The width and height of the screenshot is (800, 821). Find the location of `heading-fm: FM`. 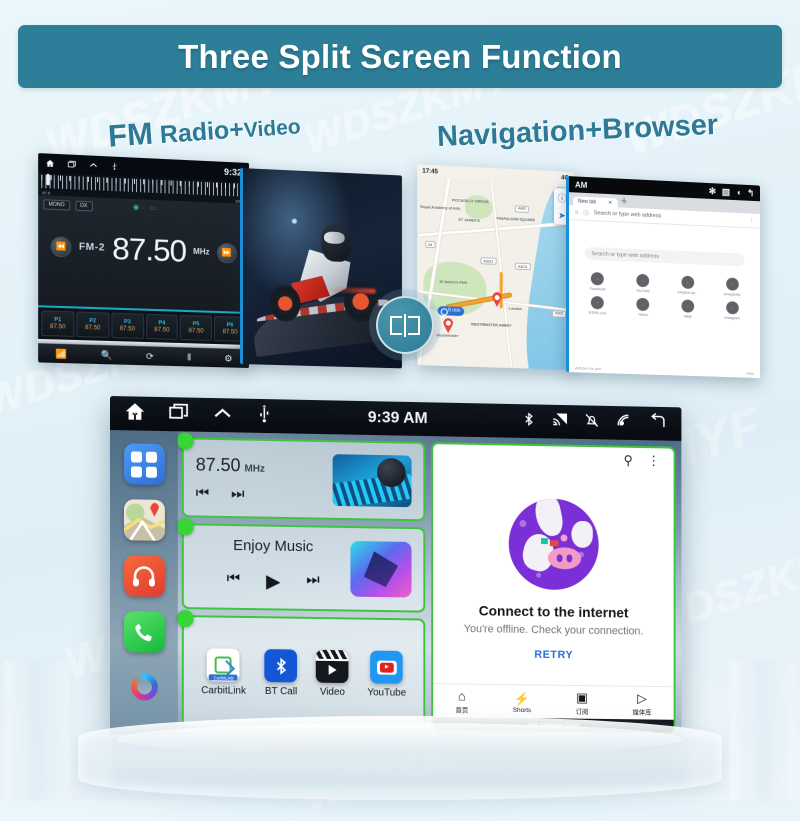

heading-fm: FM is located at coordinates (130, 134).